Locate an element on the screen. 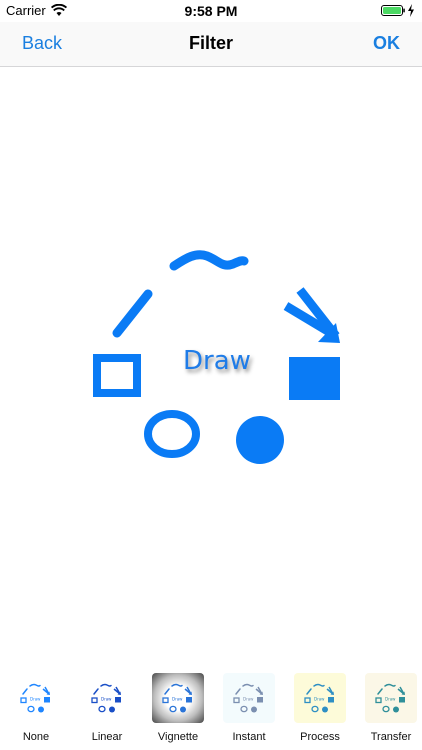 The image size is (422, 750). filter-label: Linear is located at coordinates (107, 737).